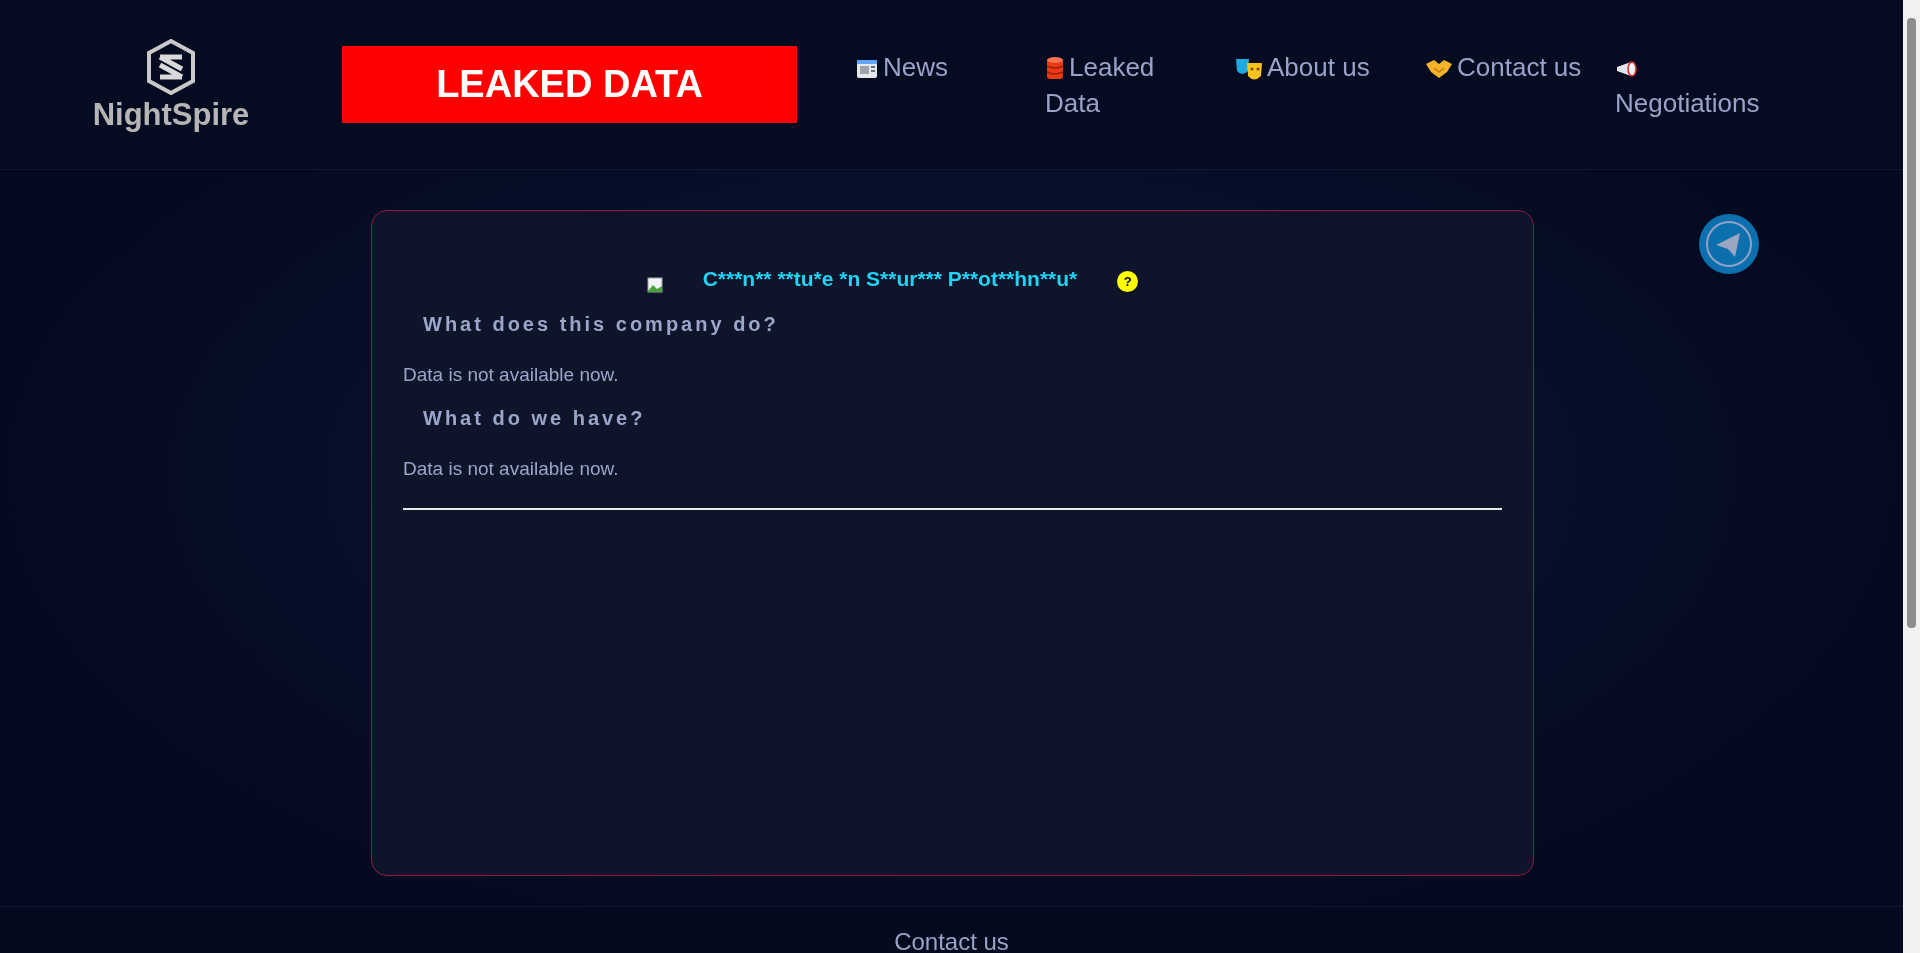 This screenshot has height=953, width=1920. I want to click on scrollbar, so click(1911, 476).